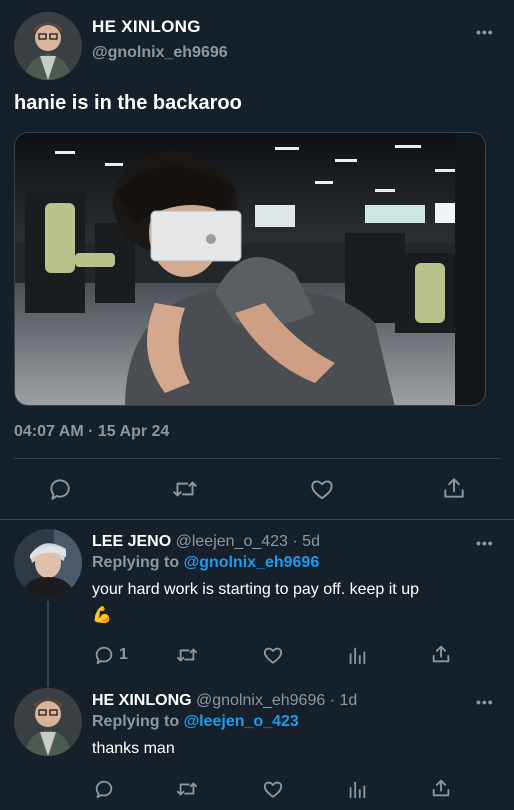  Describe the element at coordinates (306, 541) in the screenshot. I see `reply-age: · 5d` at that location.